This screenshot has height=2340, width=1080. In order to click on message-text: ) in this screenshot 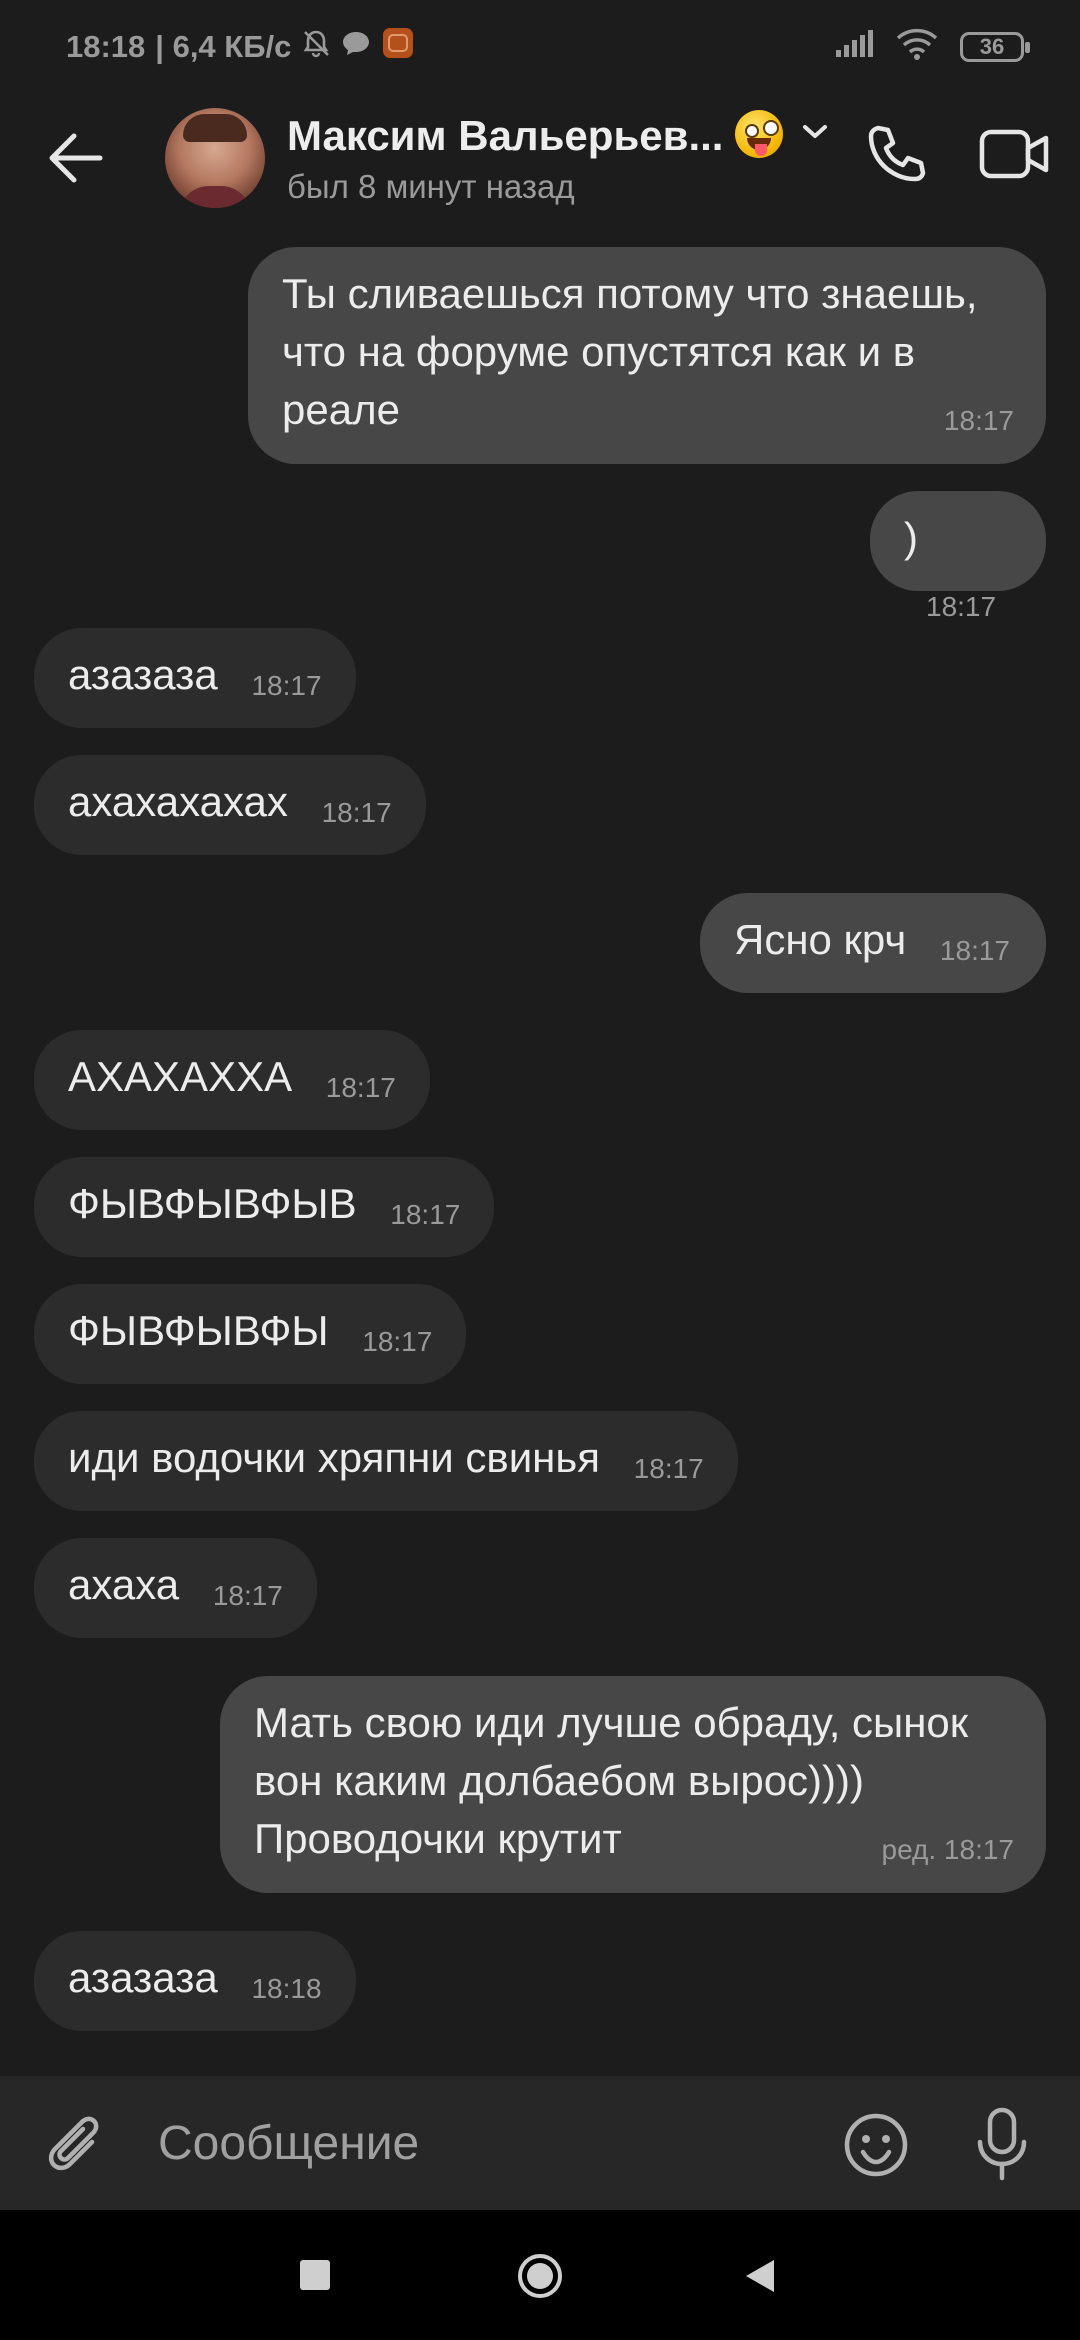, I will do `click(911, 537)`.